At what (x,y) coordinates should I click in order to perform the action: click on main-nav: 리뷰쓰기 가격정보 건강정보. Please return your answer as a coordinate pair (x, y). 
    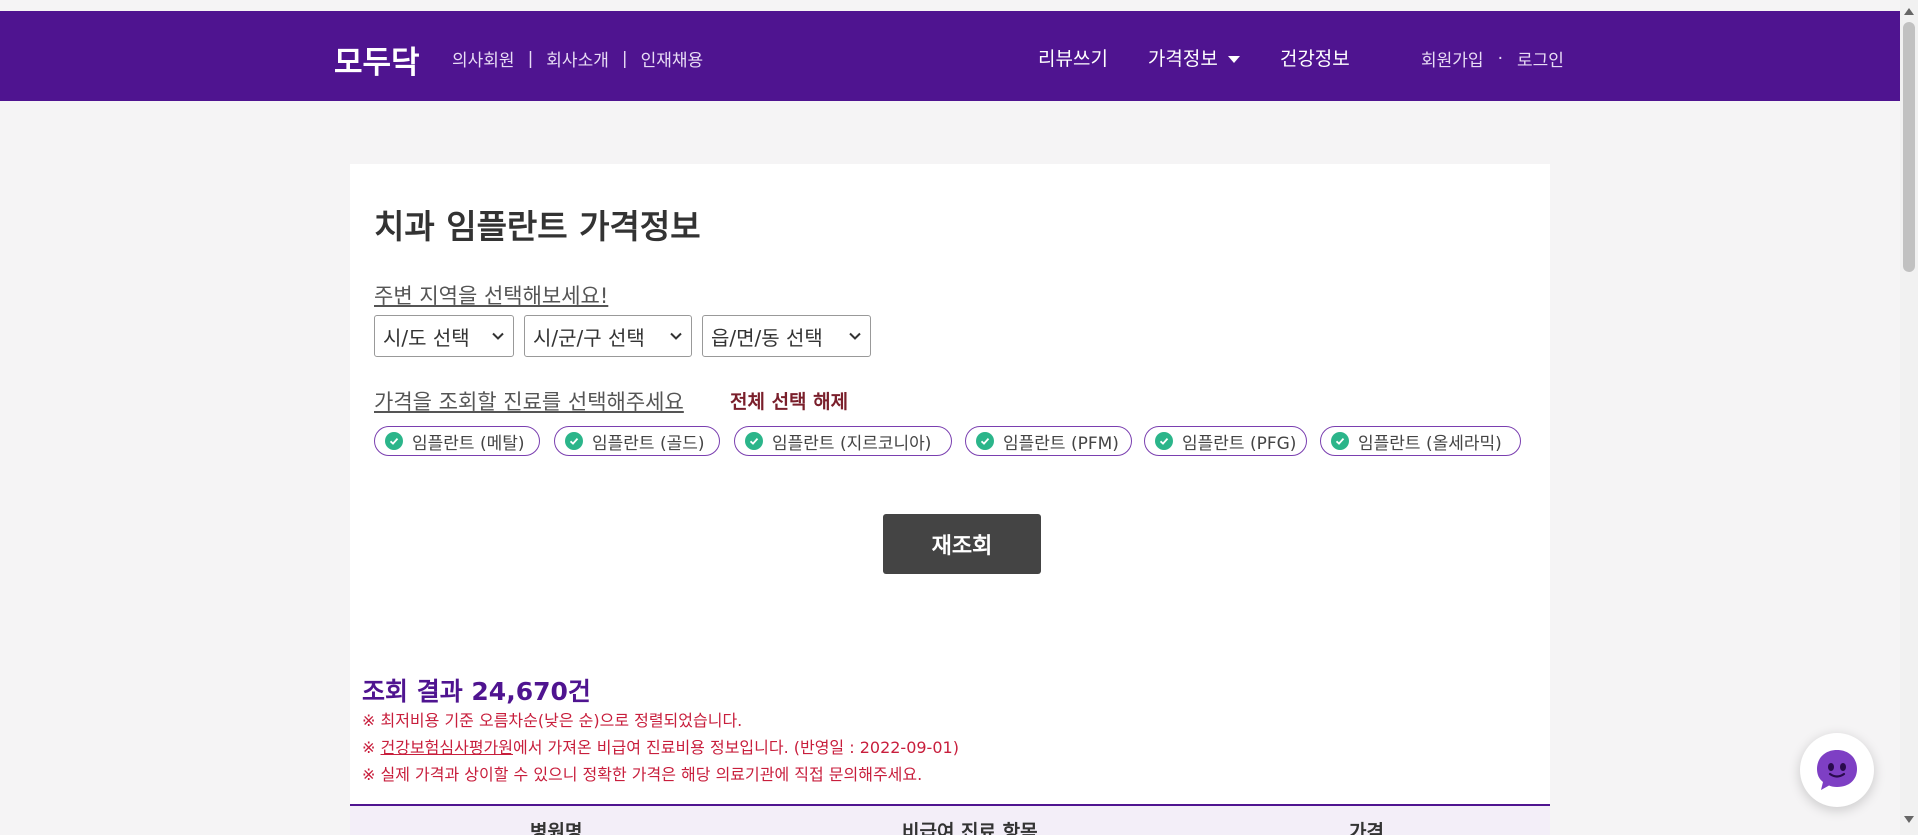
    Looking at the image, I should click on (1194, 57).